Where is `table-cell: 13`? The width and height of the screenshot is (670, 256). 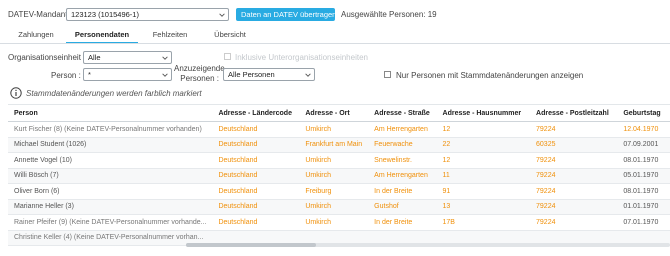
table-cell: 13 is located at coordinates (483, 207).